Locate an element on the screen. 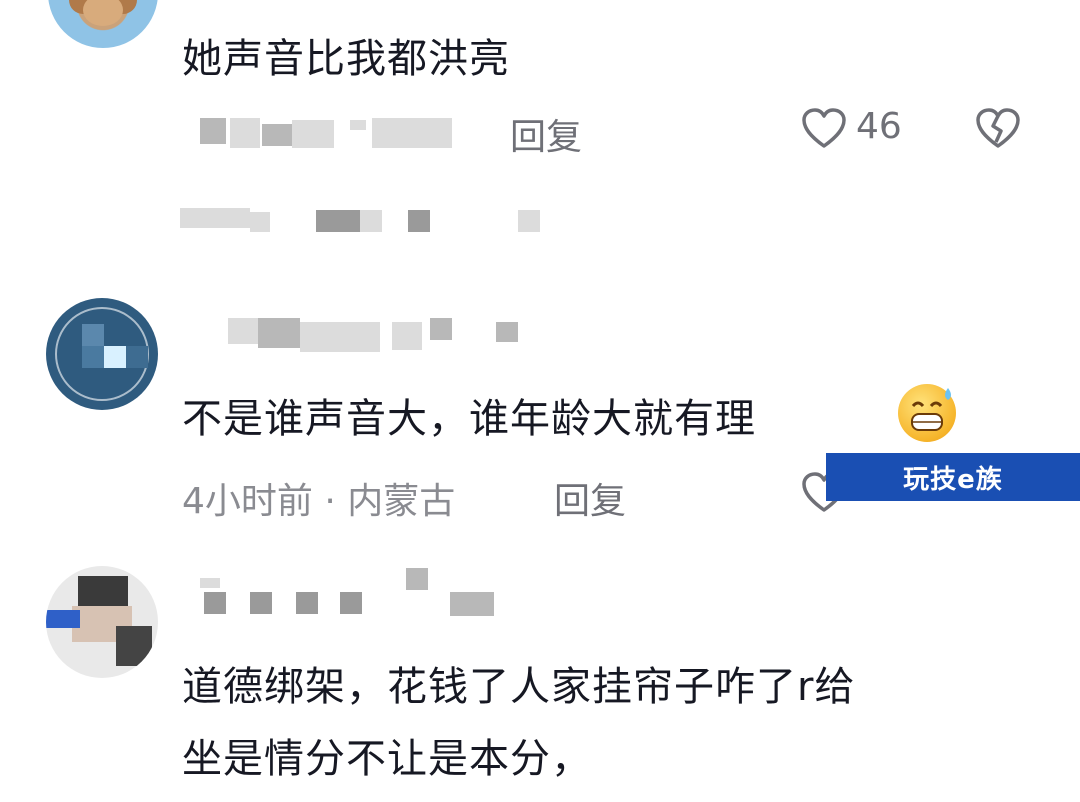 The image size is (1080, 802). like-count: 46 is located at coordinates (879, 126).